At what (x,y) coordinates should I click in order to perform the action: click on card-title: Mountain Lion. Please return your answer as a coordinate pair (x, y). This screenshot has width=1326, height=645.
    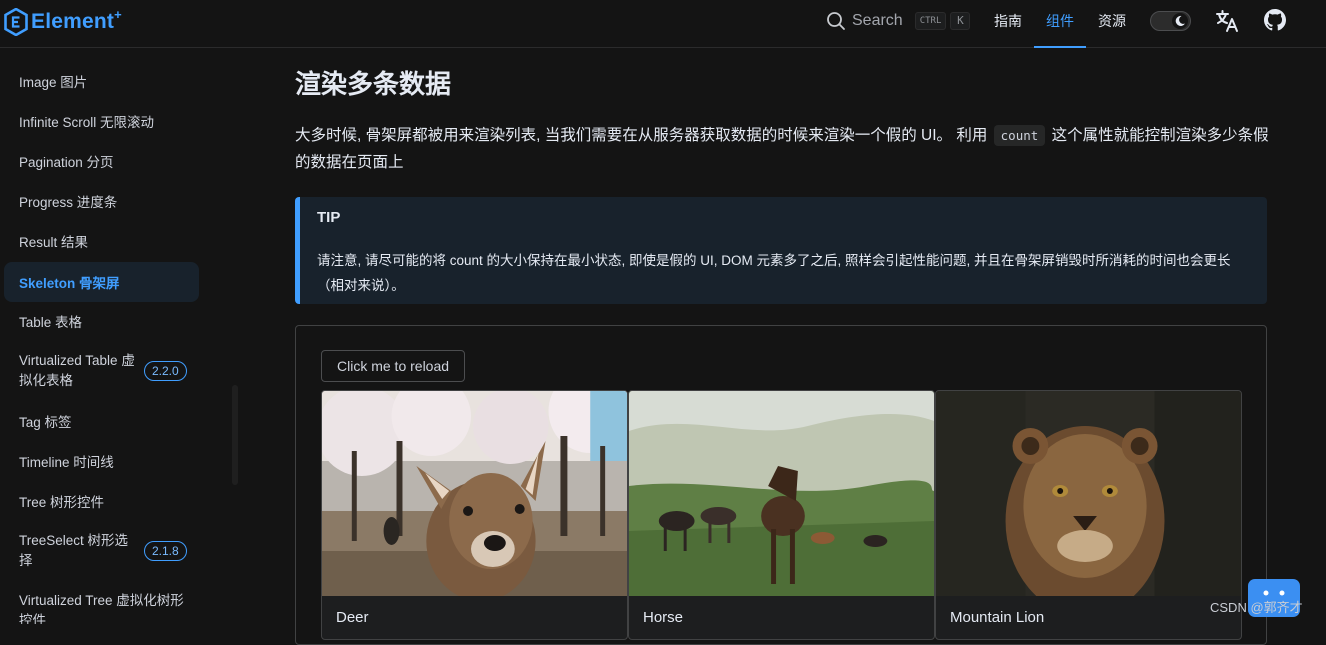
    Looking at the image, I should click on (997, 617).